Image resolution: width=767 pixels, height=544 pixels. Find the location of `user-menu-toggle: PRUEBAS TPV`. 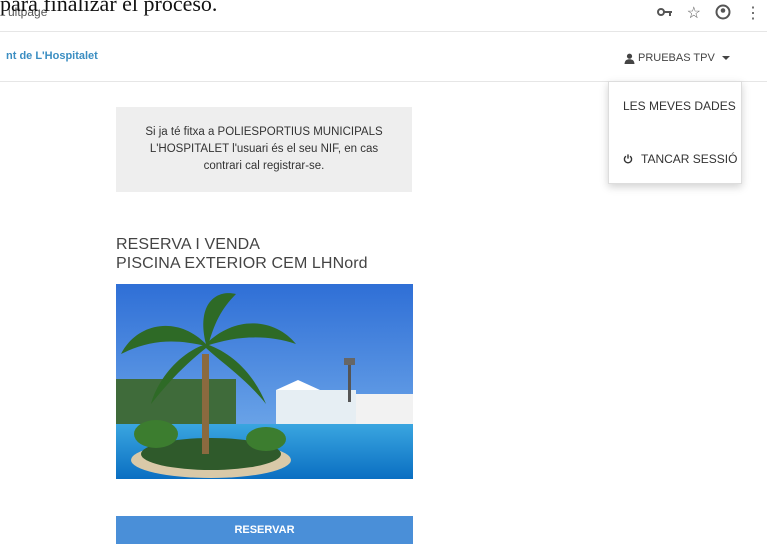

user-menu-toggle: PRUEBAS TPV is located at coordinates (677, 58).